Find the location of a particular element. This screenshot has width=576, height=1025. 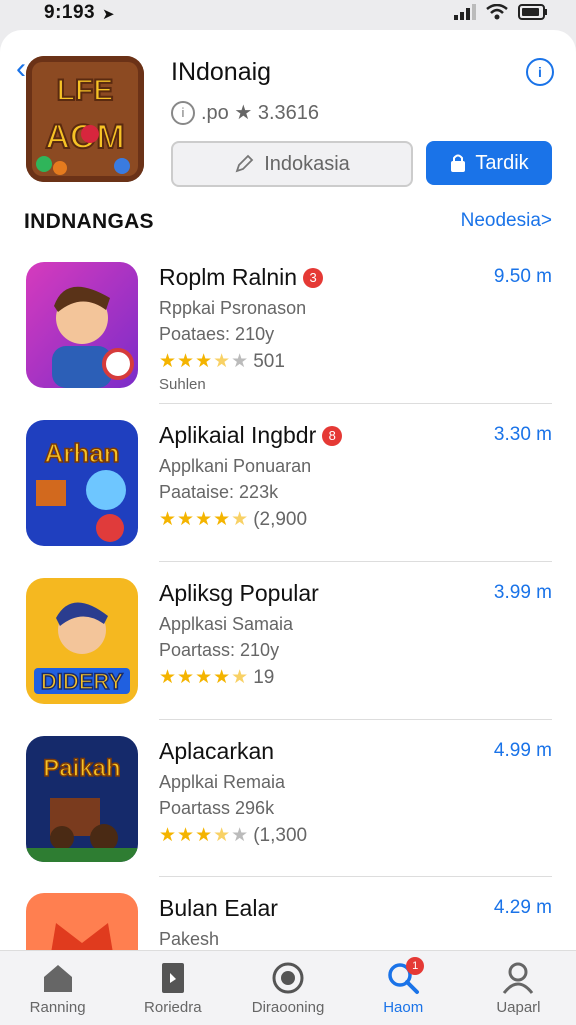

lock-icon is located at coordinates (458, 163).